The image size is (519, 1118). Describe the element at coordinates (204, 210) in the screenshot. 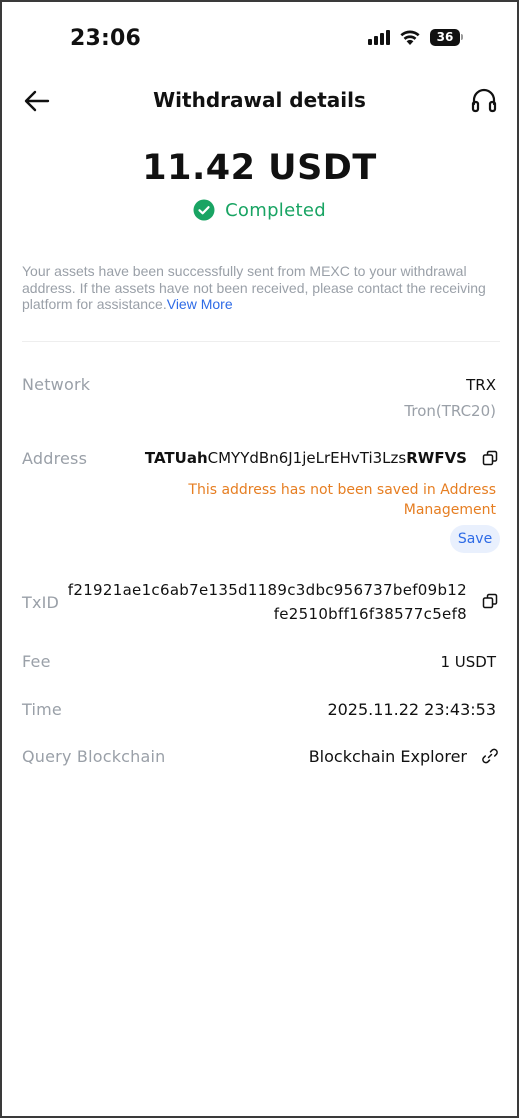

I see `check-circle-icon` at that location.